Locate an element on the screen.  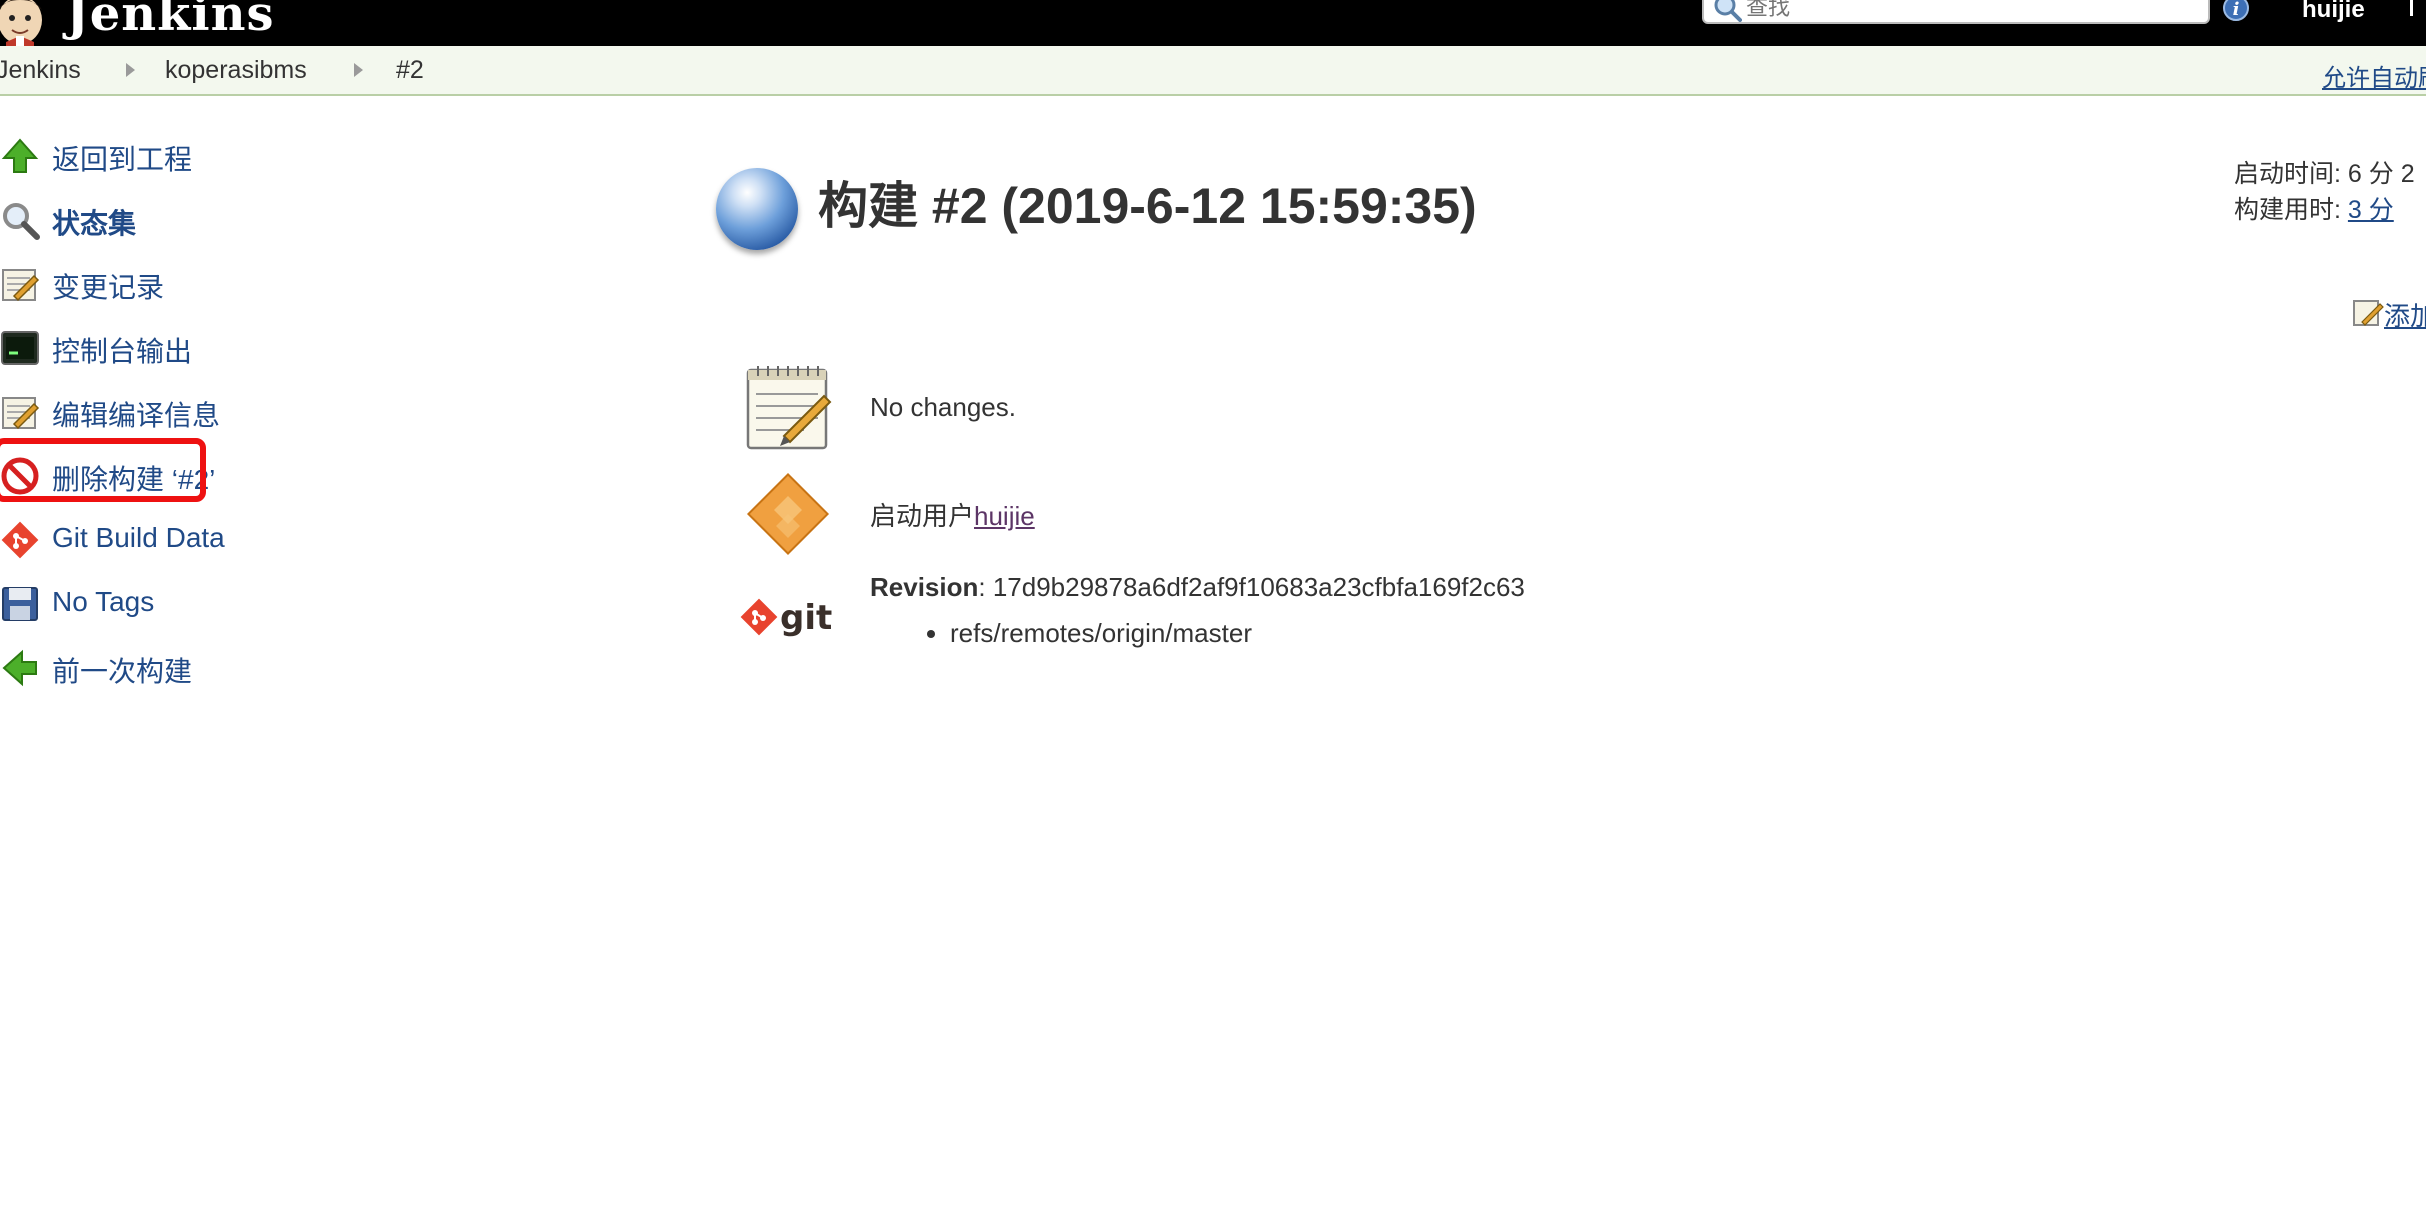
task-back-to-project: 返回到工程 is located at coordinates (130, 155).